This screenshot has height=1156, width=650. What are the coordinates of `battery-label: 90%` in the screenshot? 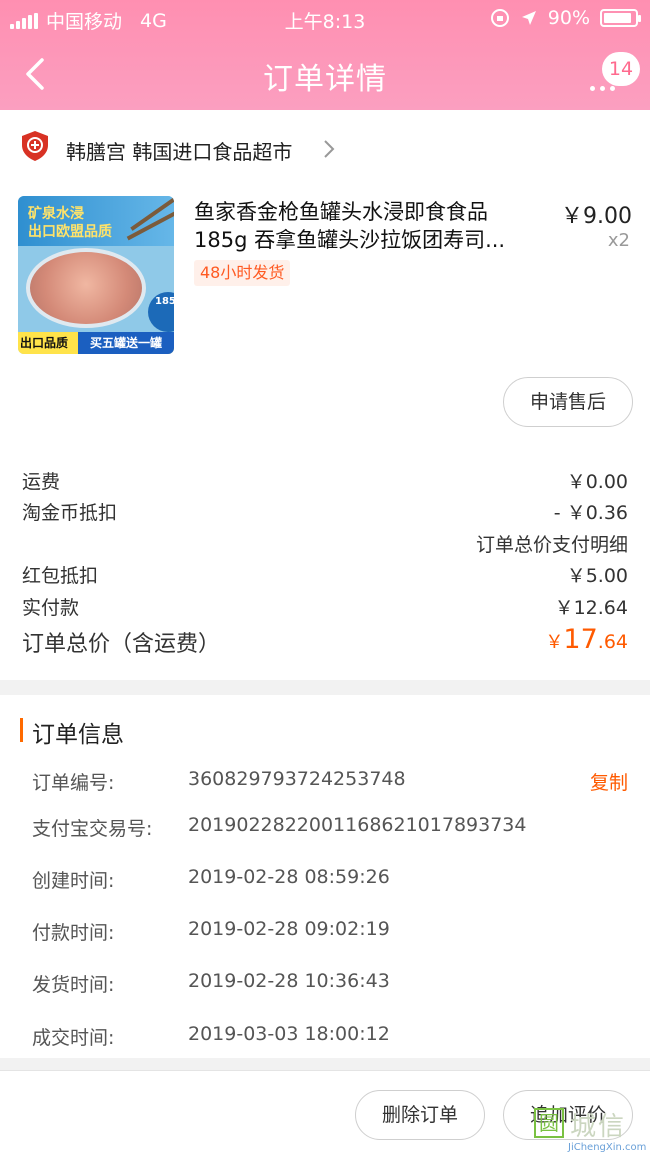 It's located at (568, 18).